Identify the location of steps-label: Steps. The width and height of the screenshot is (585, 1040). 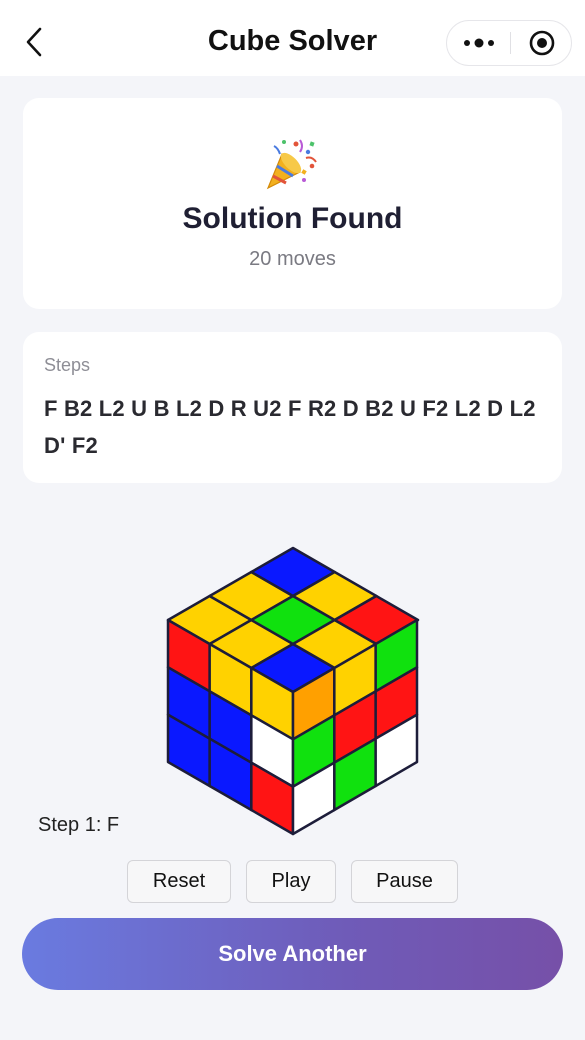
(67, 365).